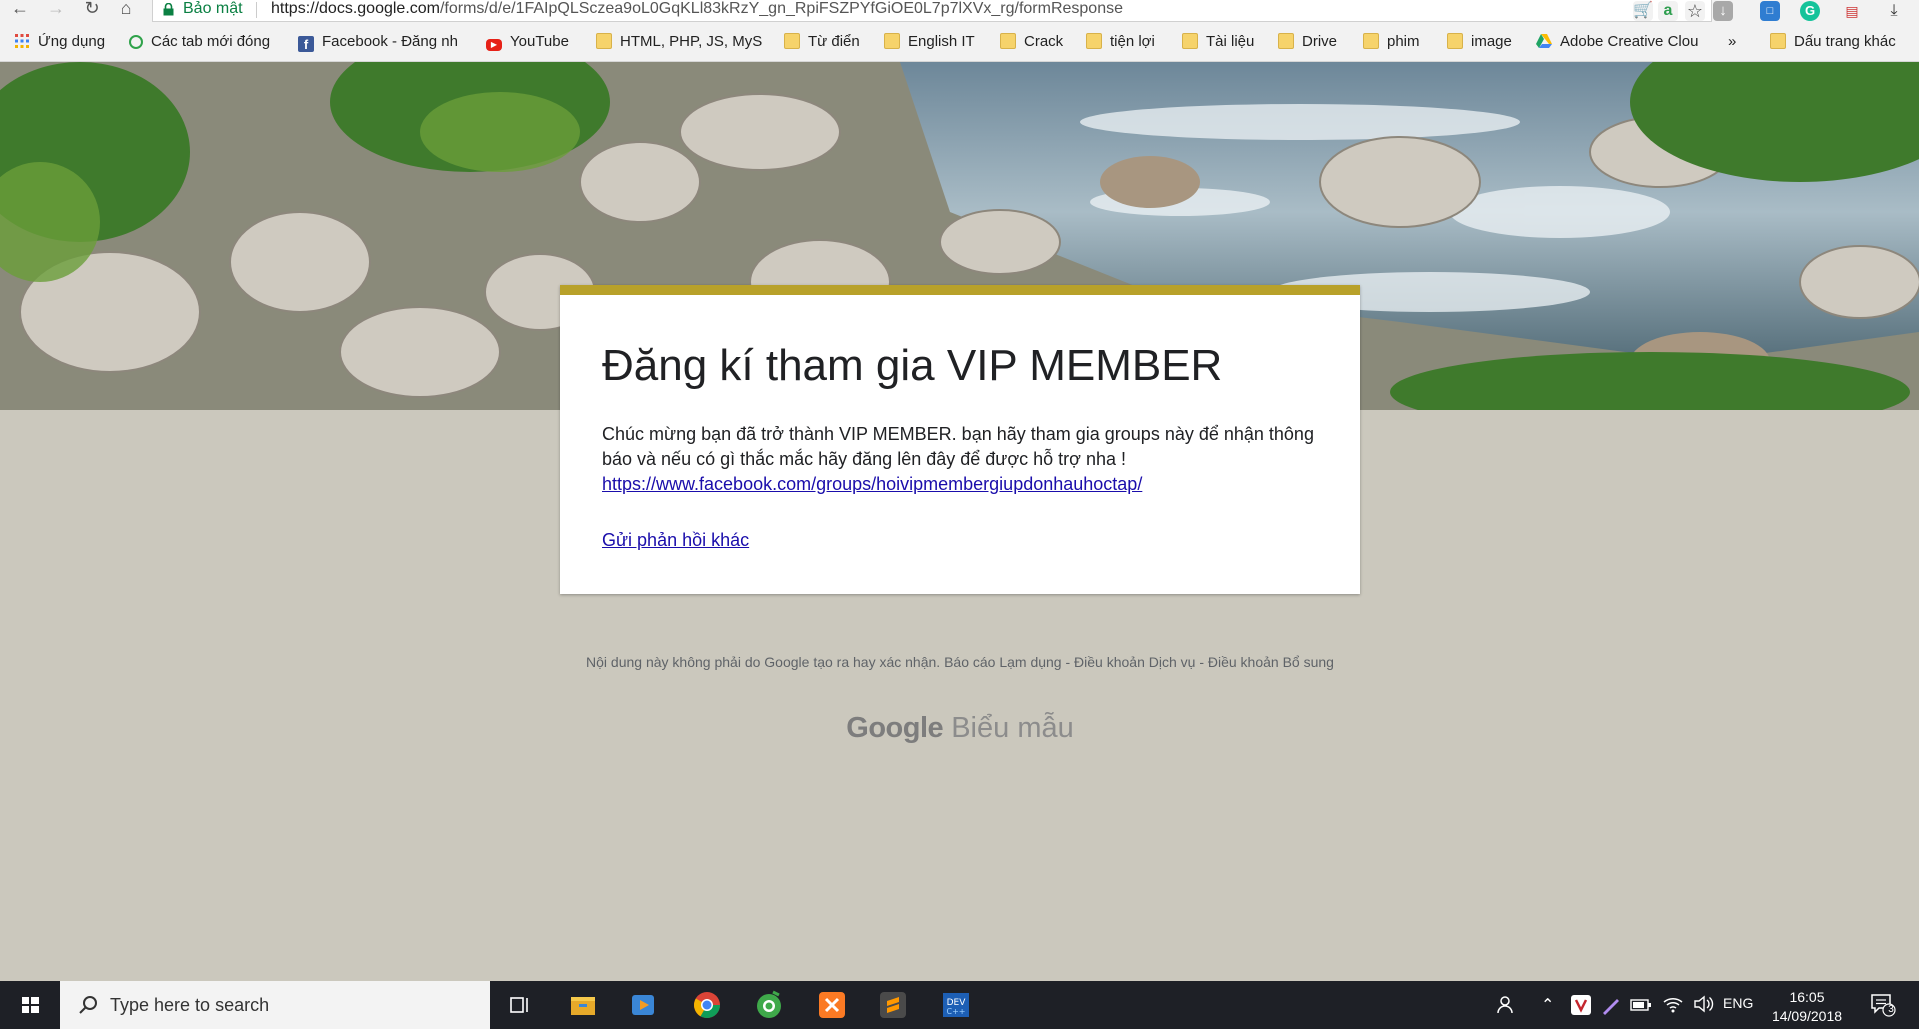 The height and width of the screenshot is (1029, 1919). Describe the element at coordinates (1703, 1004) in the screenshot. I see `volume-icon` at that location.